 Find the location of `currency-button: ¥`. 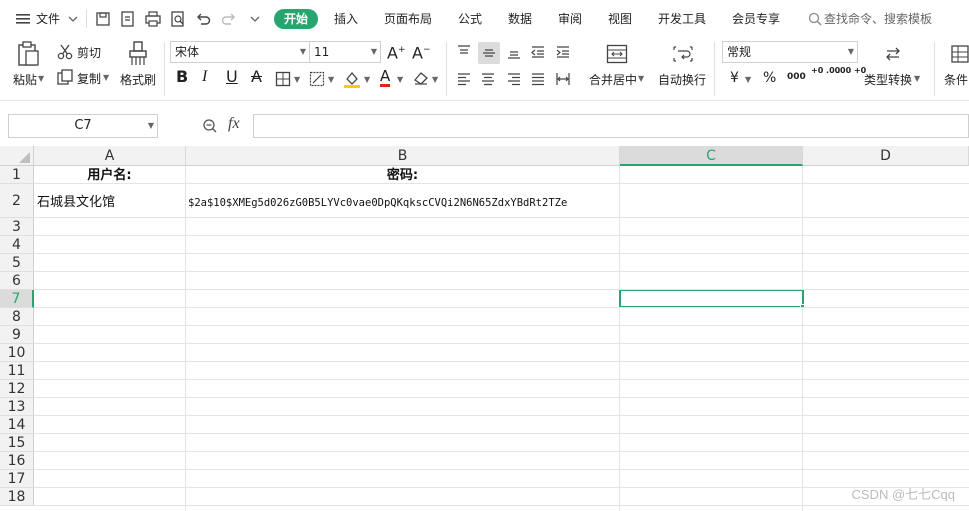

currency-button: ¥ is located at coordinates (734, 78).